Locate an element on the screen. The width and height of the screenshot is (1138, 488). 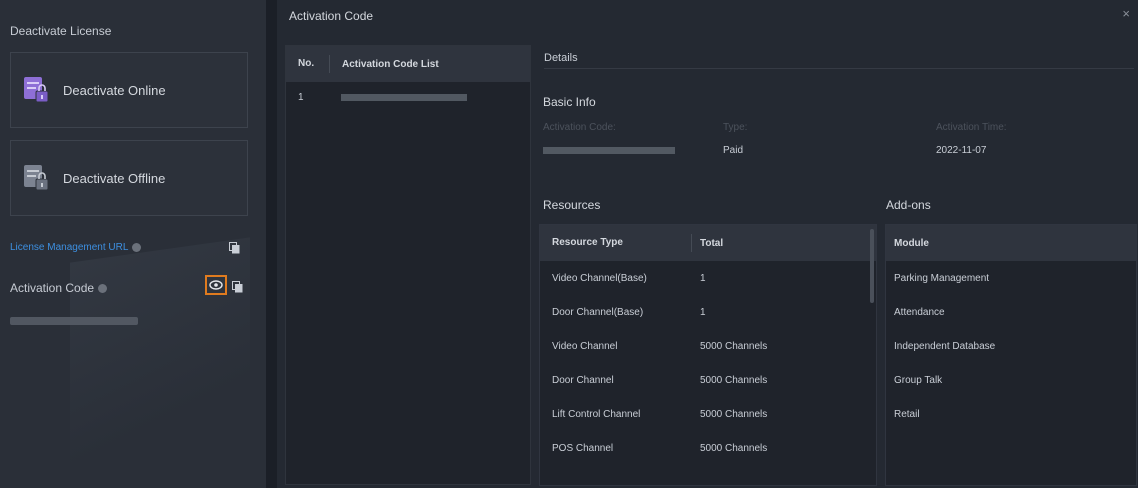
column-header-module: Module is located at coordinates (1011, 243).